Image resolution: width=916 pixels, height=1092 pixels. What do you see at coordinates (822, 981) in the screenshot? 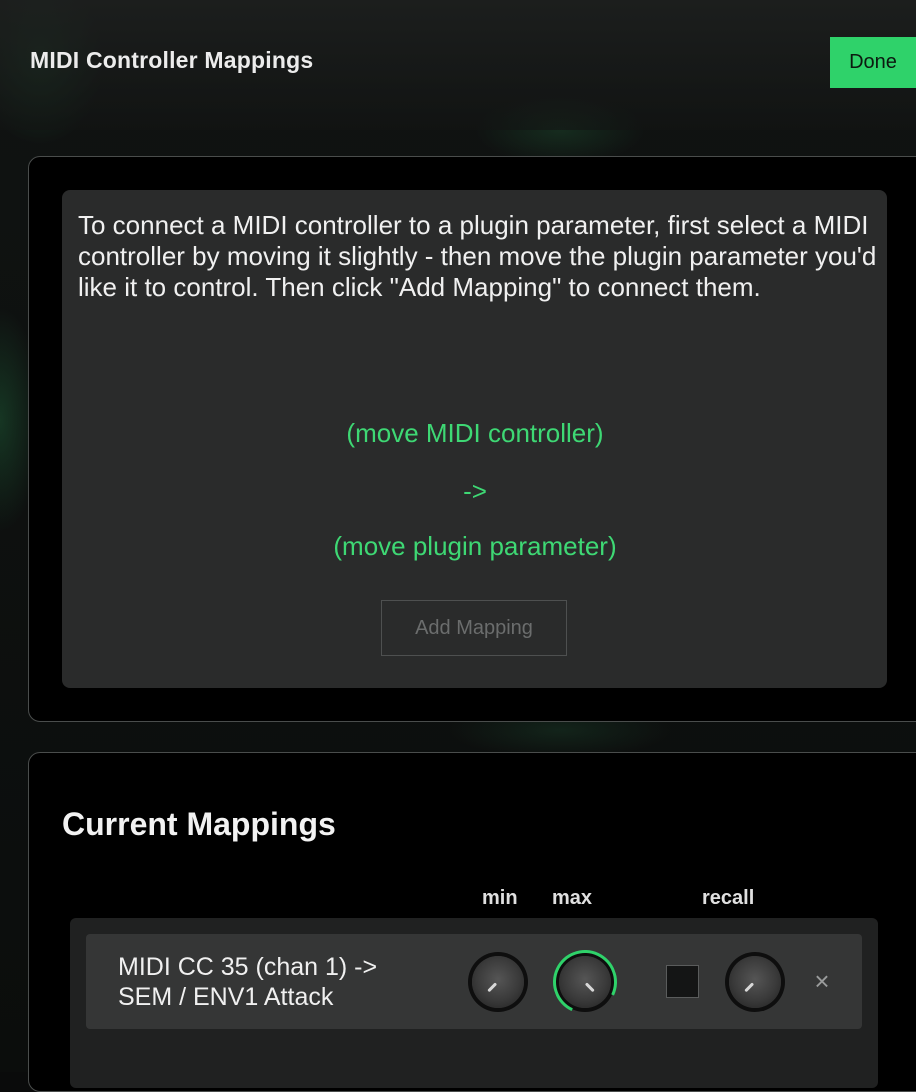
I see `close-icon: ×` at bounding box center [822, 981].